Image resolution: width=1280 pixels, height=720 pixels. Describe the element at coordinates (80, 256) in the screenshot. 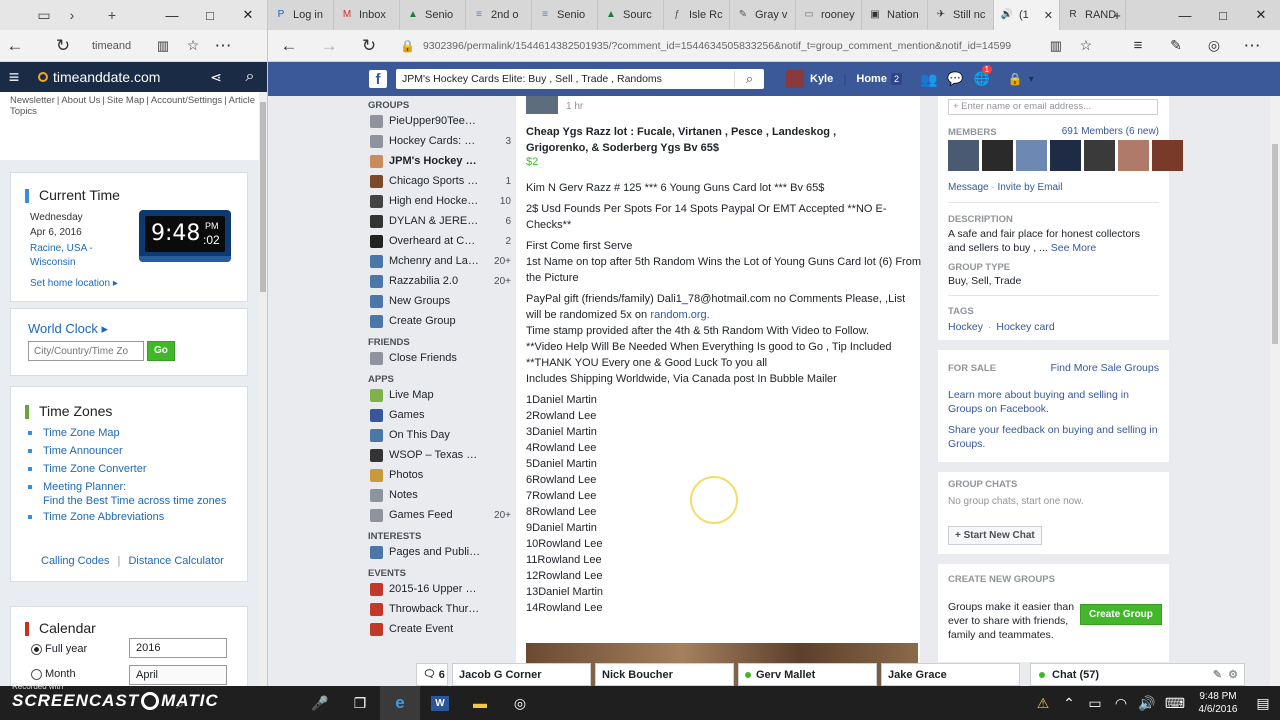

I see `location-link: Racine, USA - Wisconsin` at that location.